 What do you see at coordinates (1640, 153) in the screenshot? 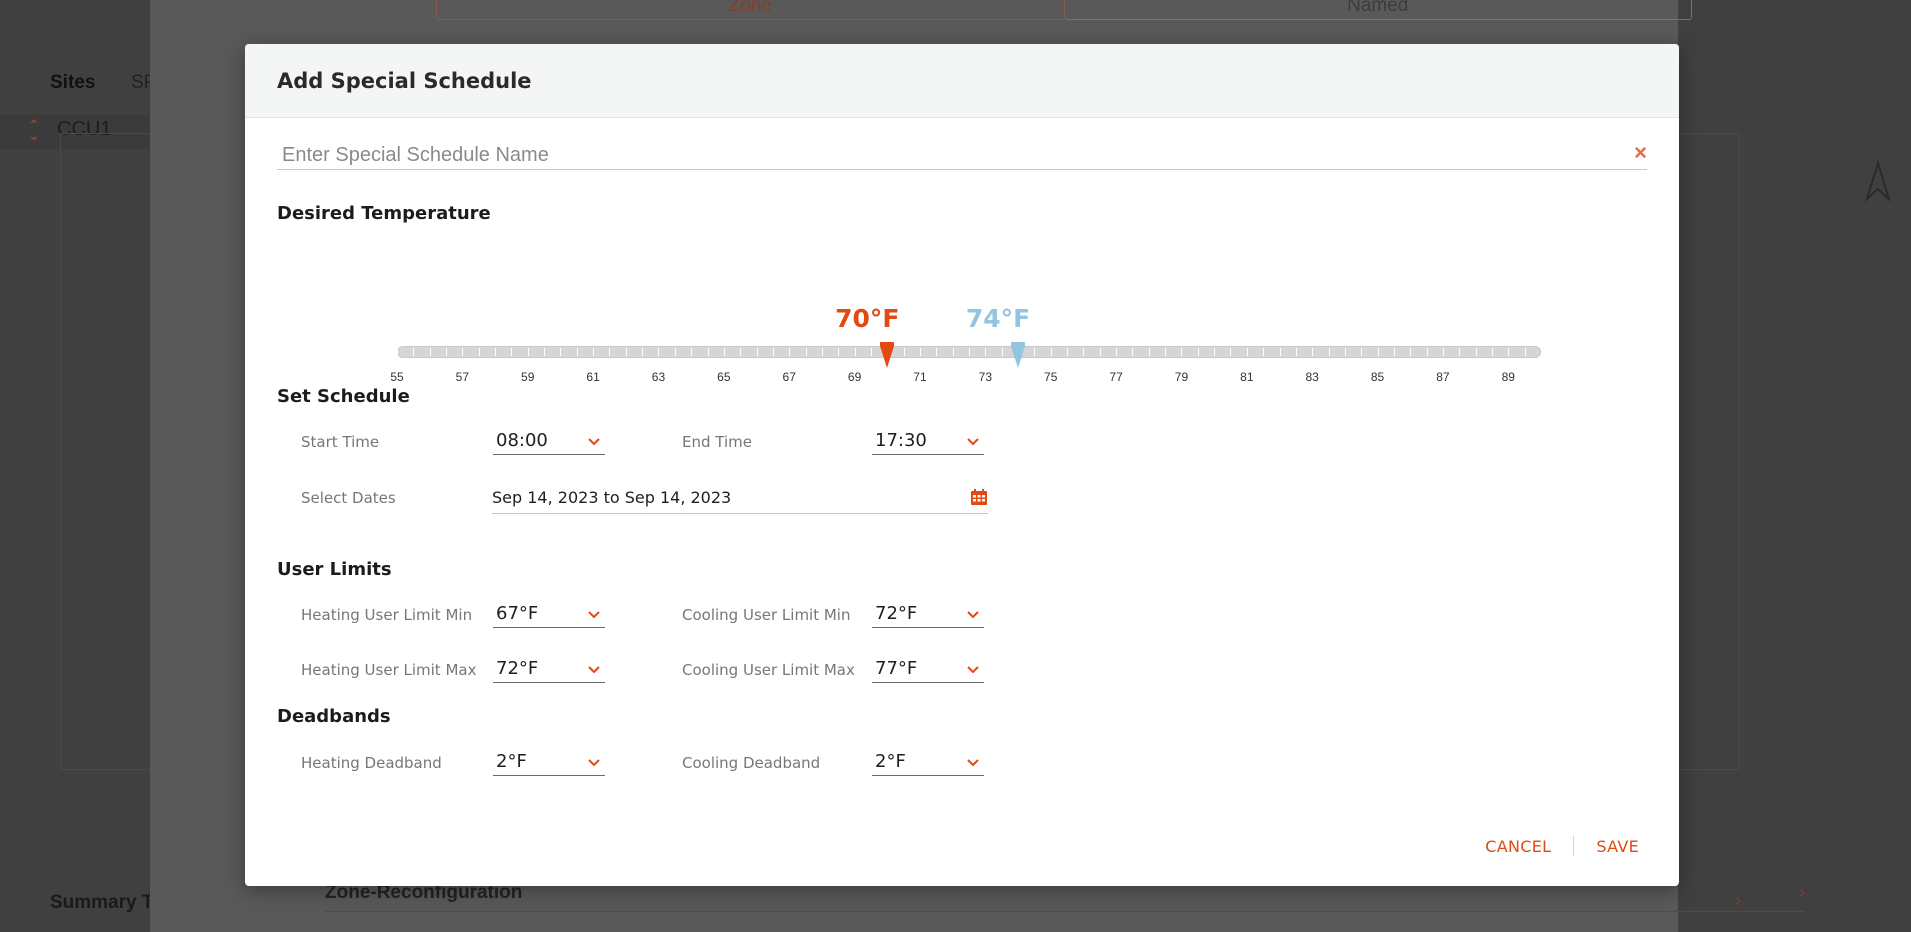
I see `close-icon: ×` at bounding box center [1640, 153].